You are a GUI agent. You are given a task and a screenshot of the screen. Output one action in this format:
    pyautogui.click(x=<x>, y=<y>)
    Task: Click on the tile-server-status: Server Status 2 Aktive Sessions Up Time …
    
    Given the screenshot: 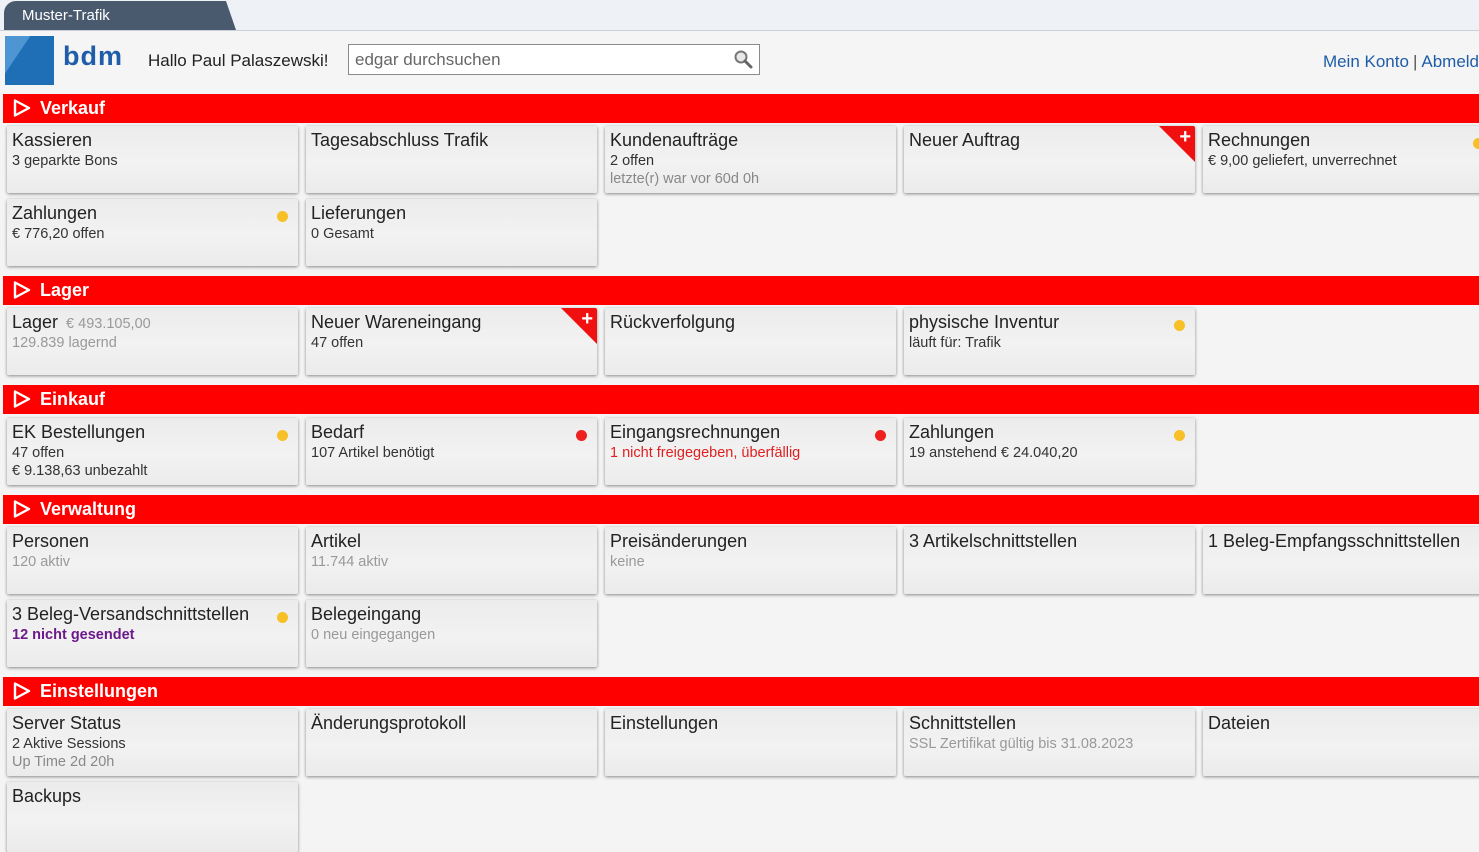 What is the action you would take?
    pyautogui.click(x=152, y=742)
    